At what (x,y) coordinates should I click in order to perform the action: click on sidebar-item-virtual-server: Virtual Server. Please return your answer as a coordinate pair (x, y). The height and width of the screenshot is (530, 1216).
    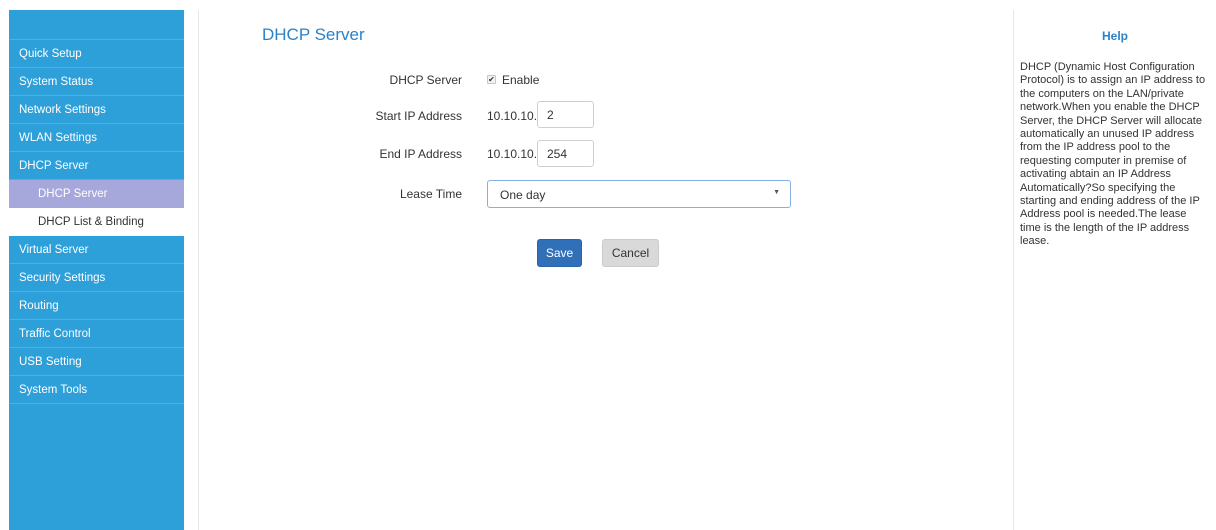
    Looking at the image, I should click on (96, 250).